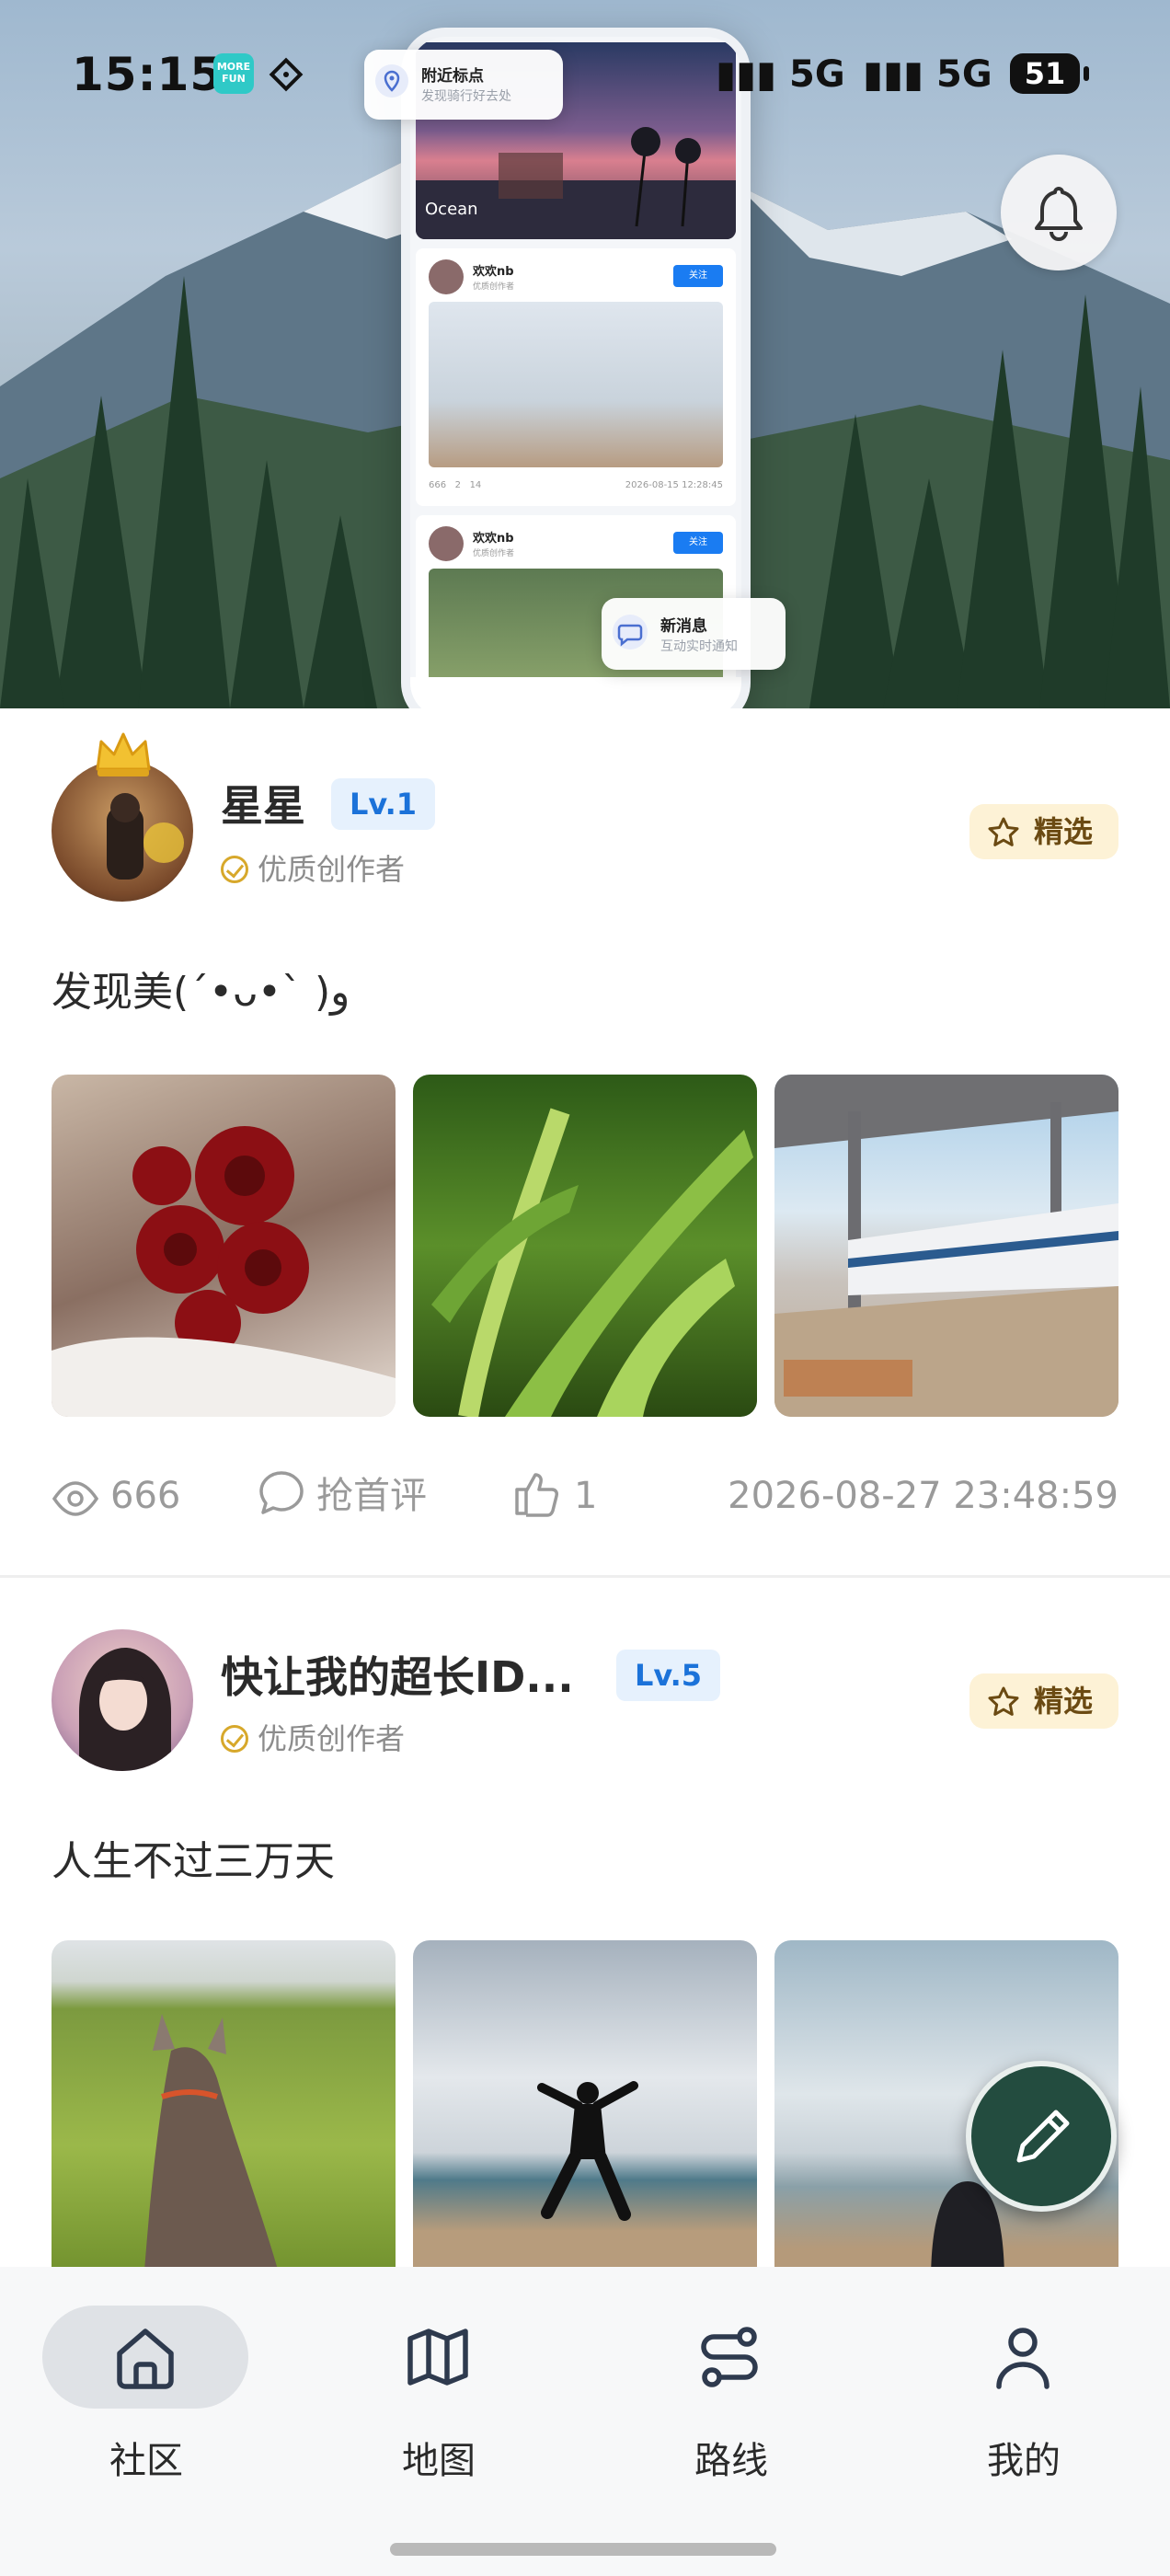 This screenshot has width=1170, height=2576. What do you see at coordinates (439, 2461) in the screenshot?
I see `tab-label: 地图` at bounding box center [439, 2461].